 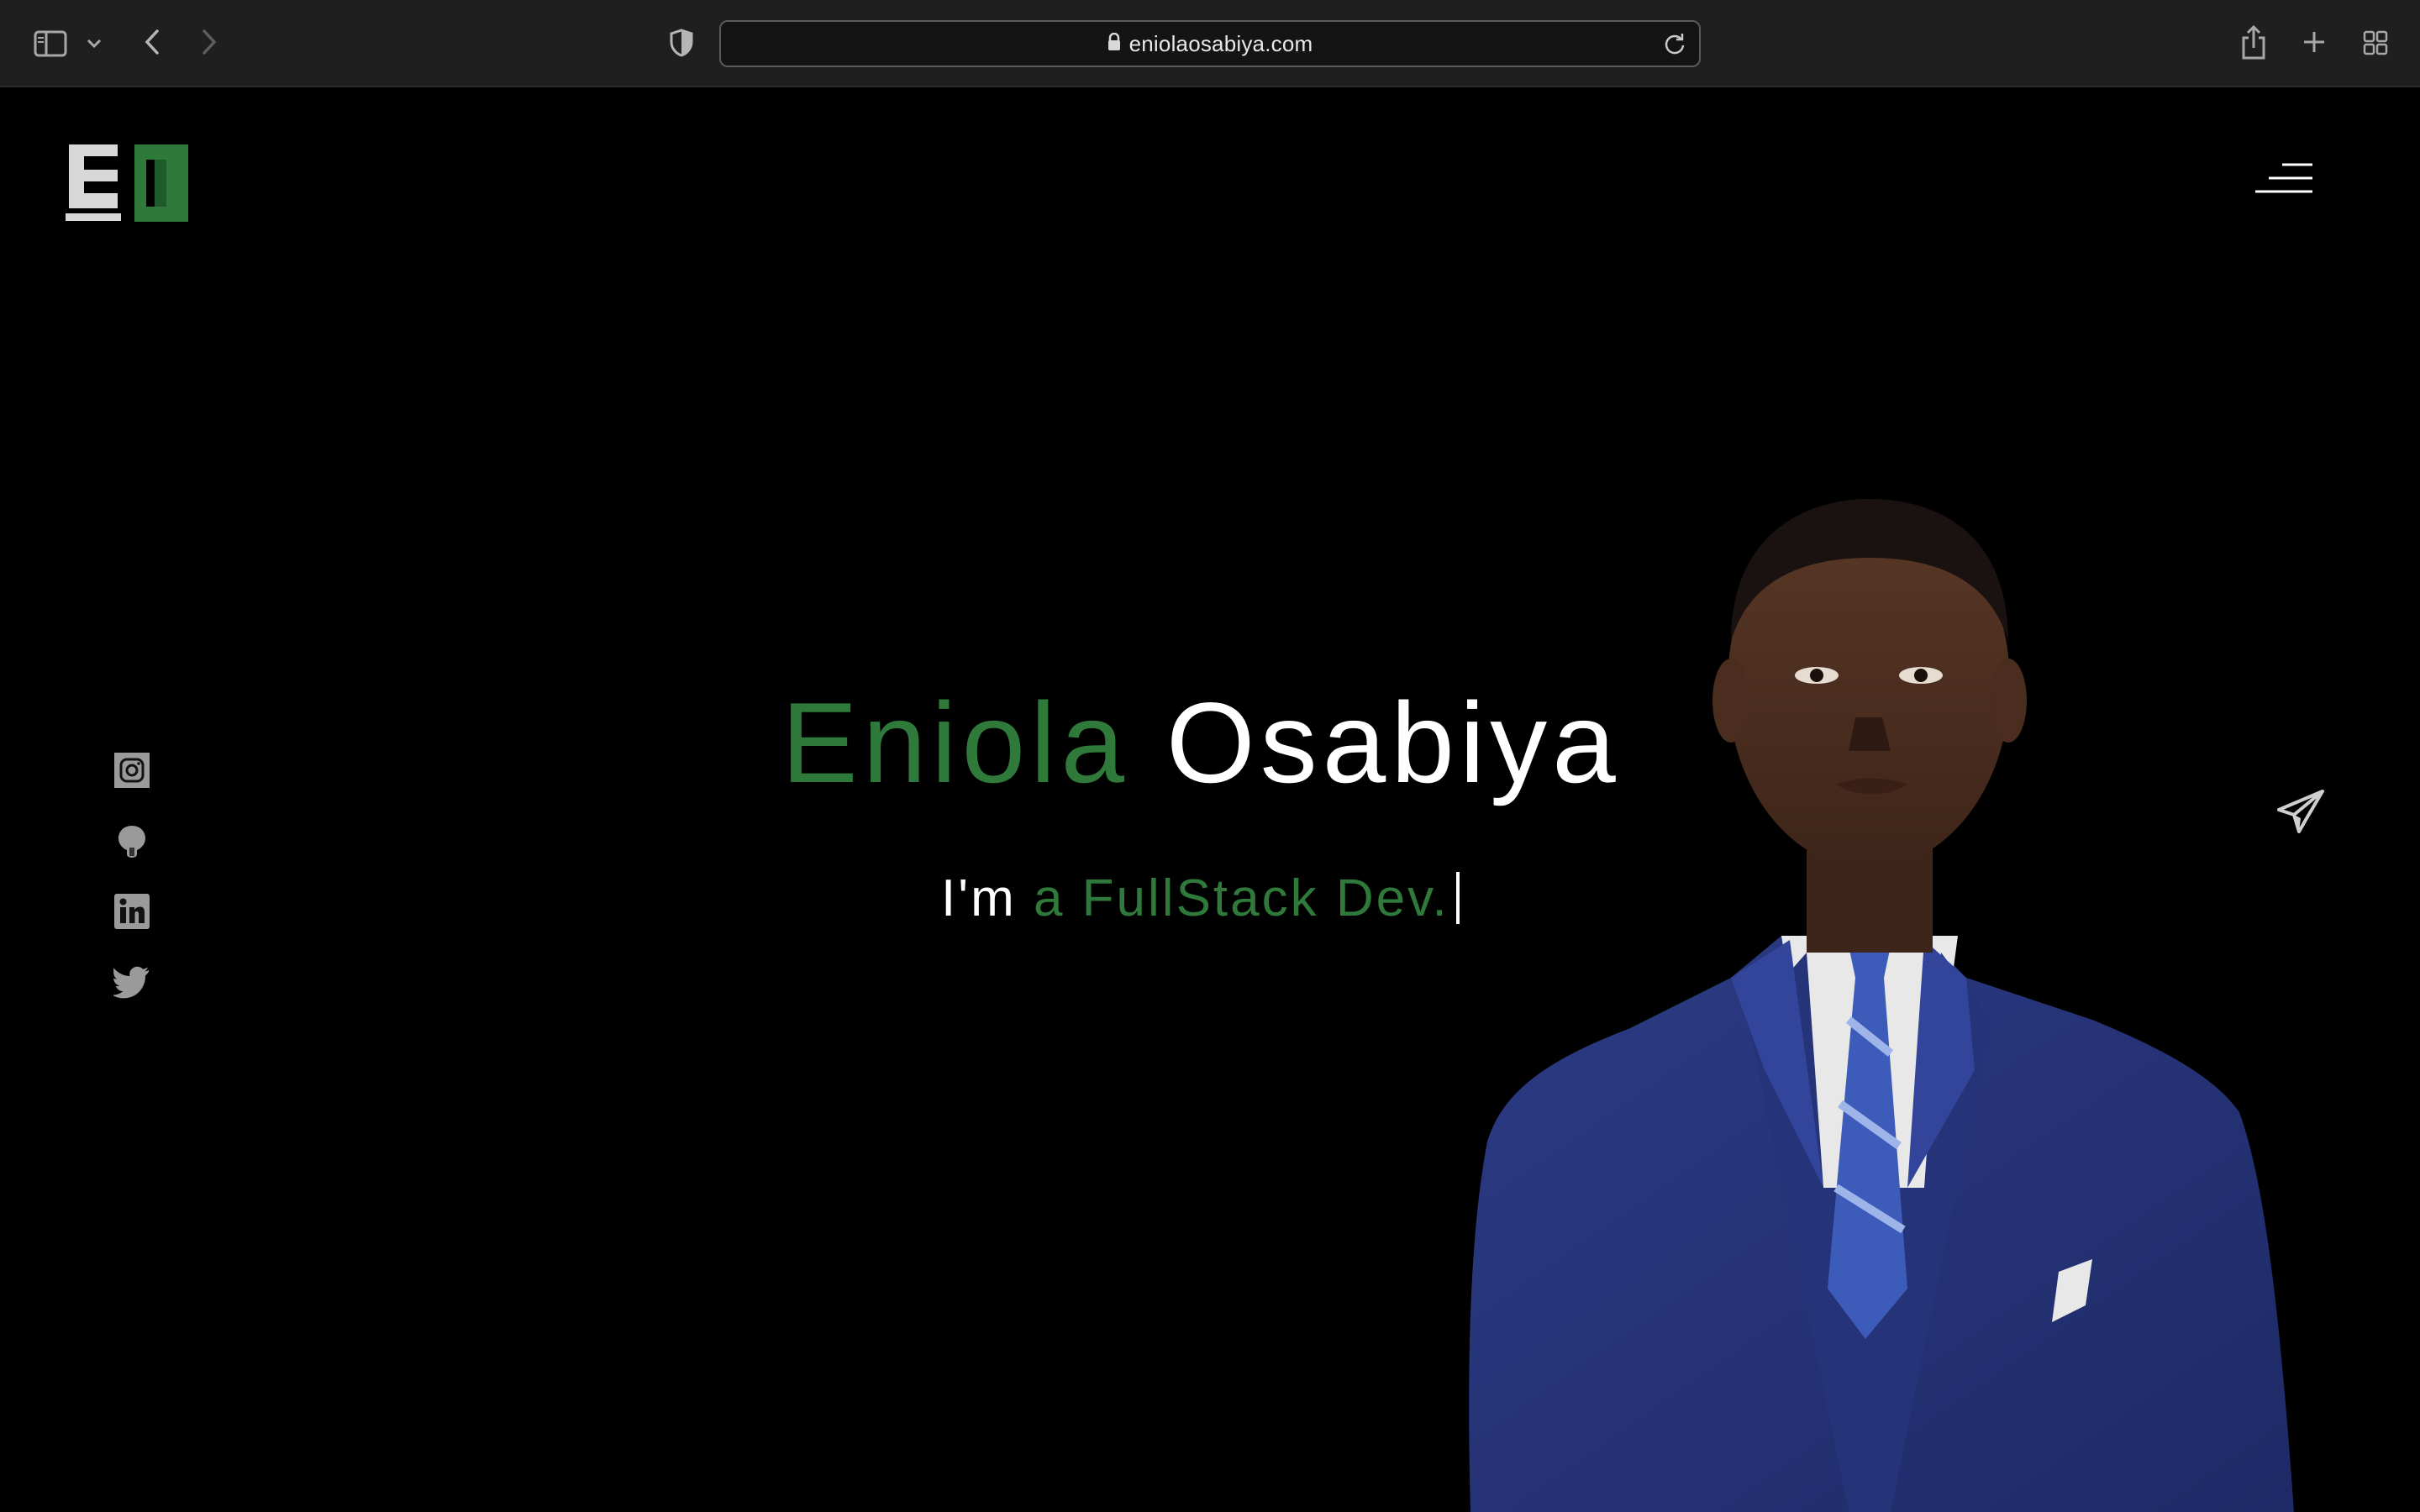 What do you see at coordinates (94, 44) in the screenshot?
I see `chevron-down-icon` at bounding box center [94, 44].